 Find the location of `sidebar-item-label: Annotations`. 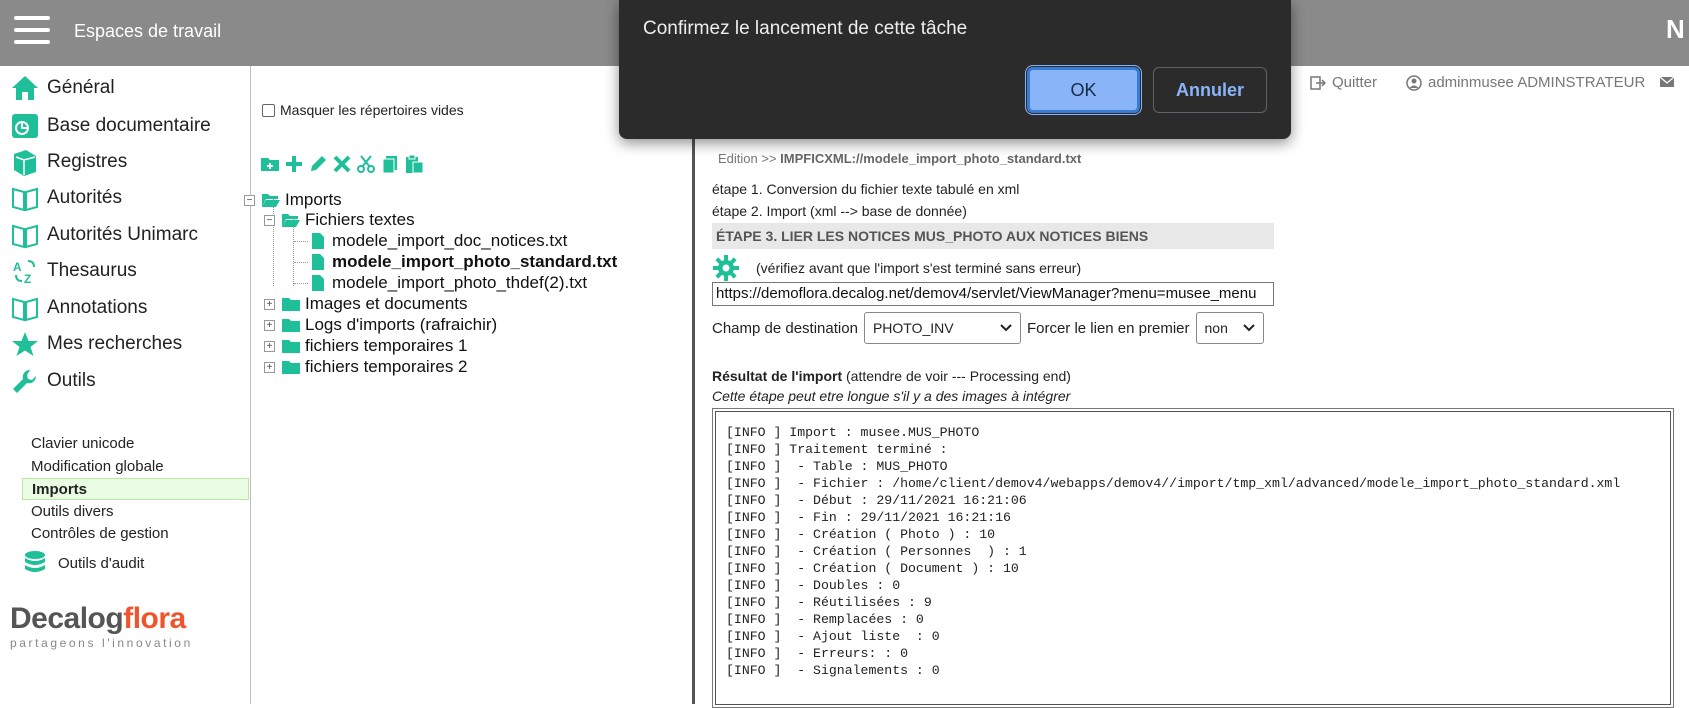

sidebar-item-label: Annotations is located at coordinates (97, 307).